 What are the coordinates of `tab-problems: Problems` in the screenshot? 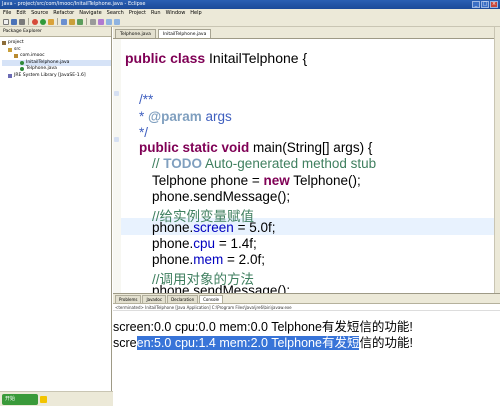 It's located at (128, 299).